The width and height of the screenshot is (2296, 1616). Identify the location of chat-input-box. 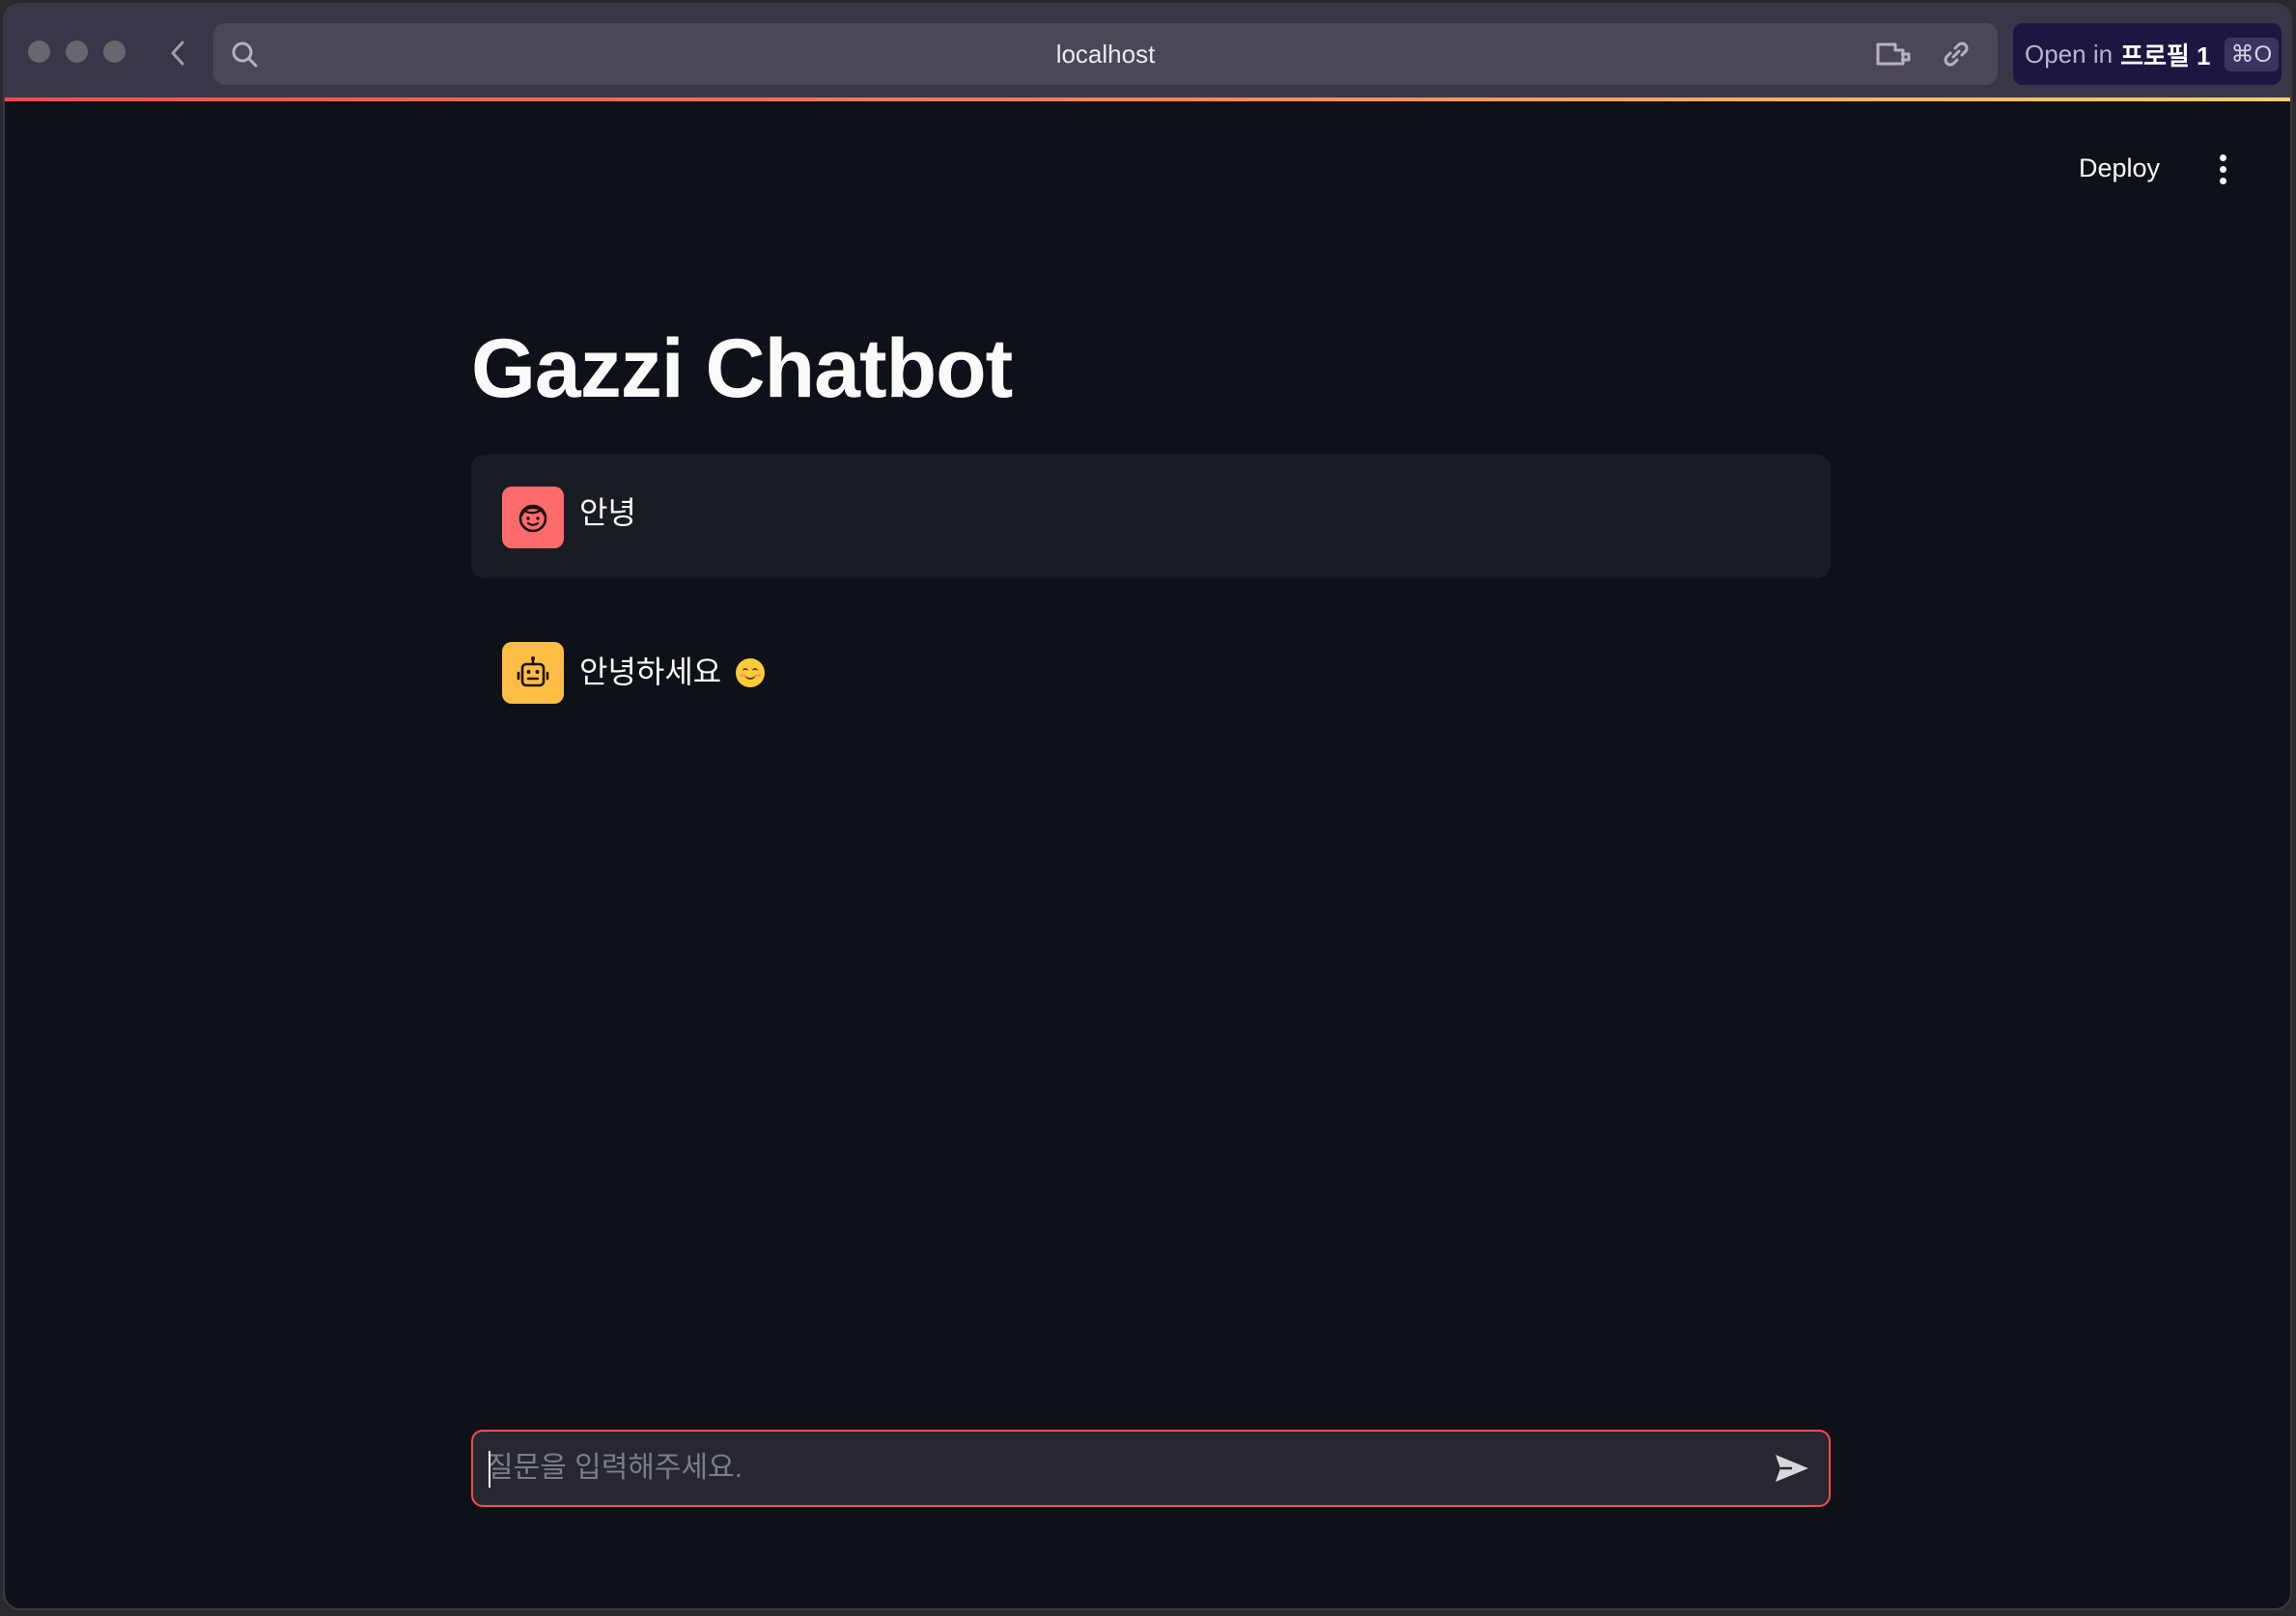
(1151, 1468).